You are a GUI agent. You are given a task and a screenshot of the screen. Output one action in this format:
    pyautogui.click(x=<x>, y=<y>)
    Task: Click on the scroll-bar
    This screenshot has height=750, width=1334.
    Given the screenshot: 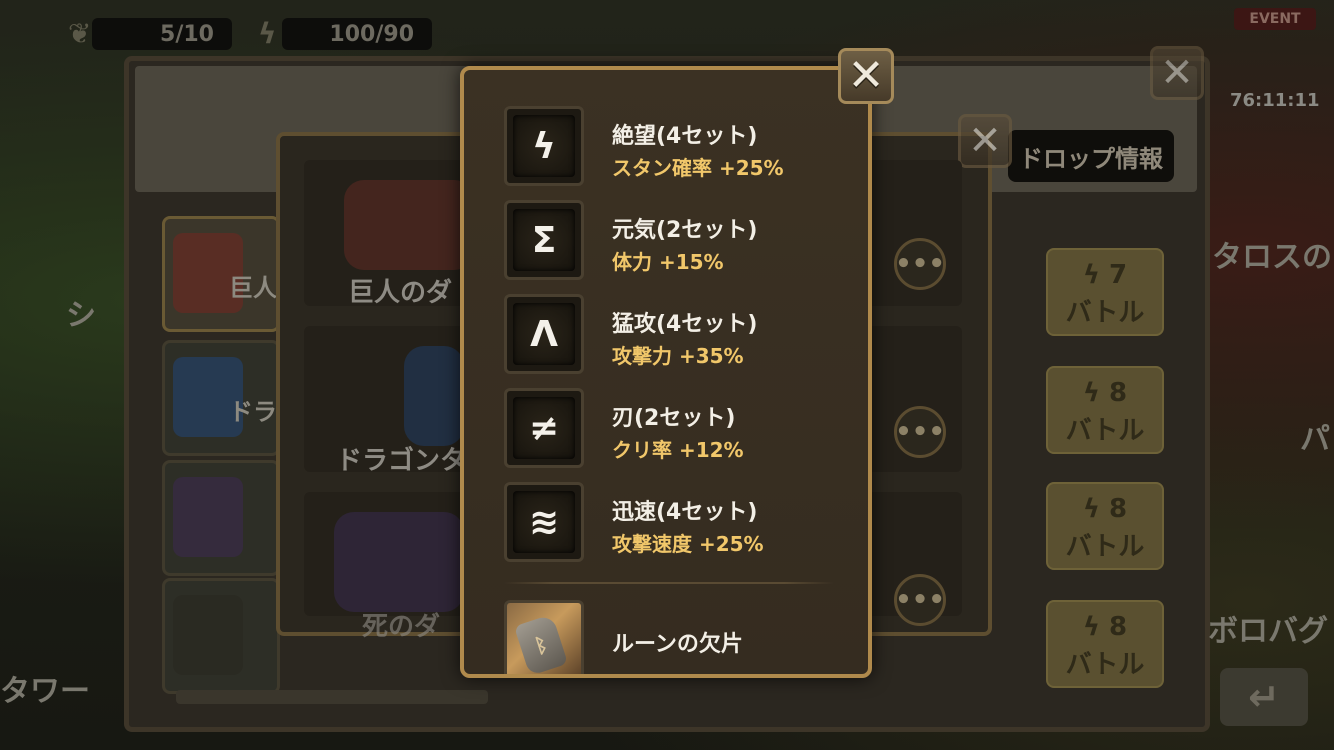 What is the action you would take?
    pyautogui.click(x=332, y=697)
    